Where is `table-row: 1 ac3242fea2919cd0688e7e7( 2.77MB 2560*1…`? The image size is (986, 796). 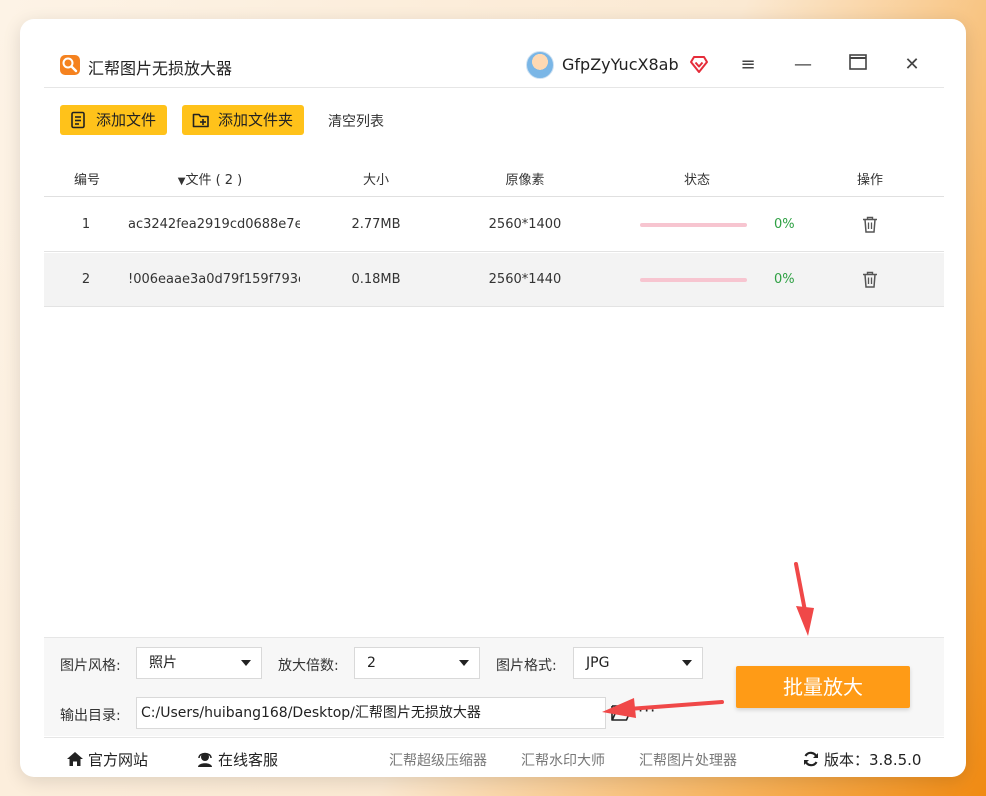
table-row: 1 ac3242fea2919cd0688e7e7( 2.77MB 2560*1… is located at coordinates (494, 225).